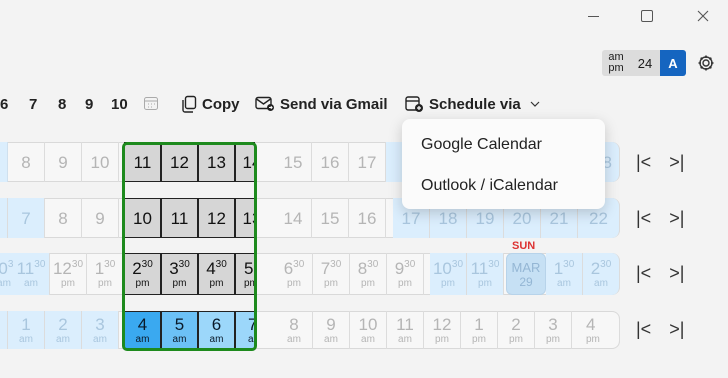 The width and height of the screenshot is (728, 378). What do you see at coordinates (489, 186) in the screenshot?
I see `outlook-icalendar-option: Outlook / iCalendar` at bounding box center [489, 186].